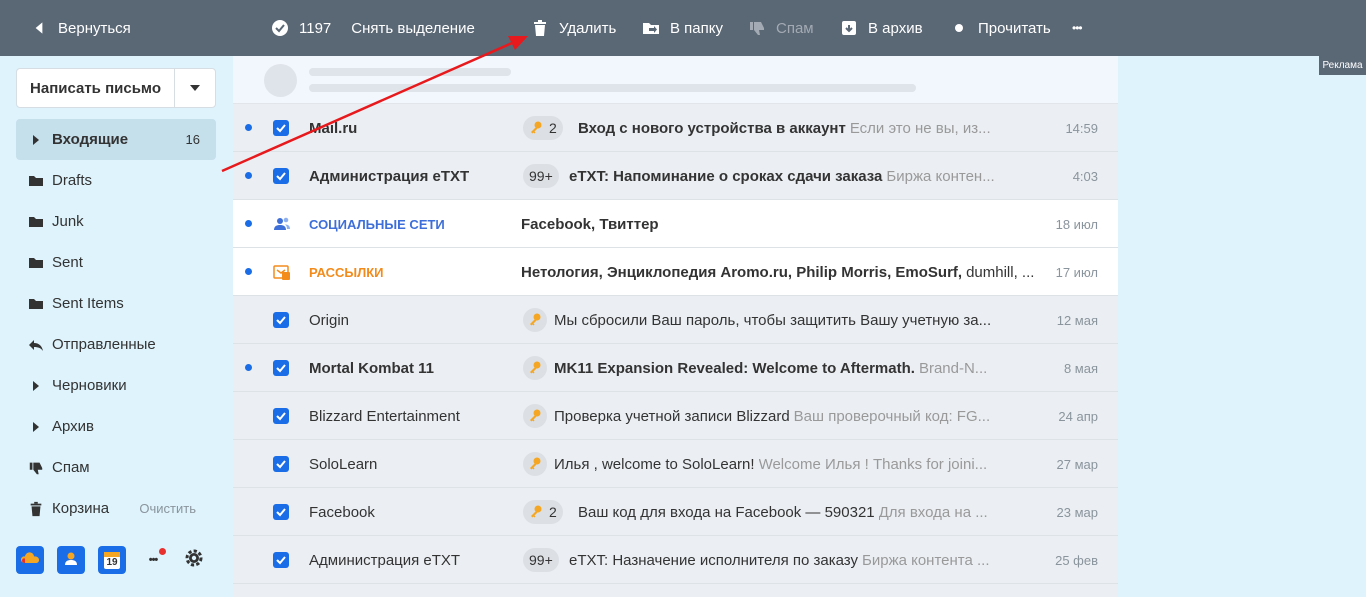 The width and height of the screenshot is (1366, 597). I want to click on folder-inbox: Входящие 16, so click(116, 139).